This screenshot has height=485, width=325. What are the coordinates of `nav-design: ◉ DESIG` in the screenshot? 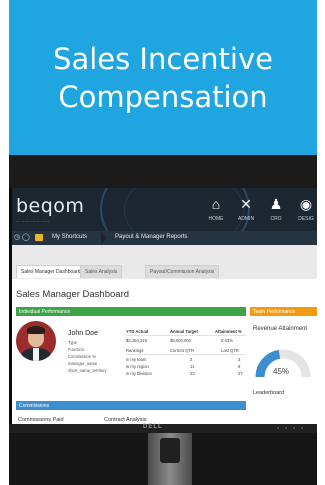 It's located at (306, 209).